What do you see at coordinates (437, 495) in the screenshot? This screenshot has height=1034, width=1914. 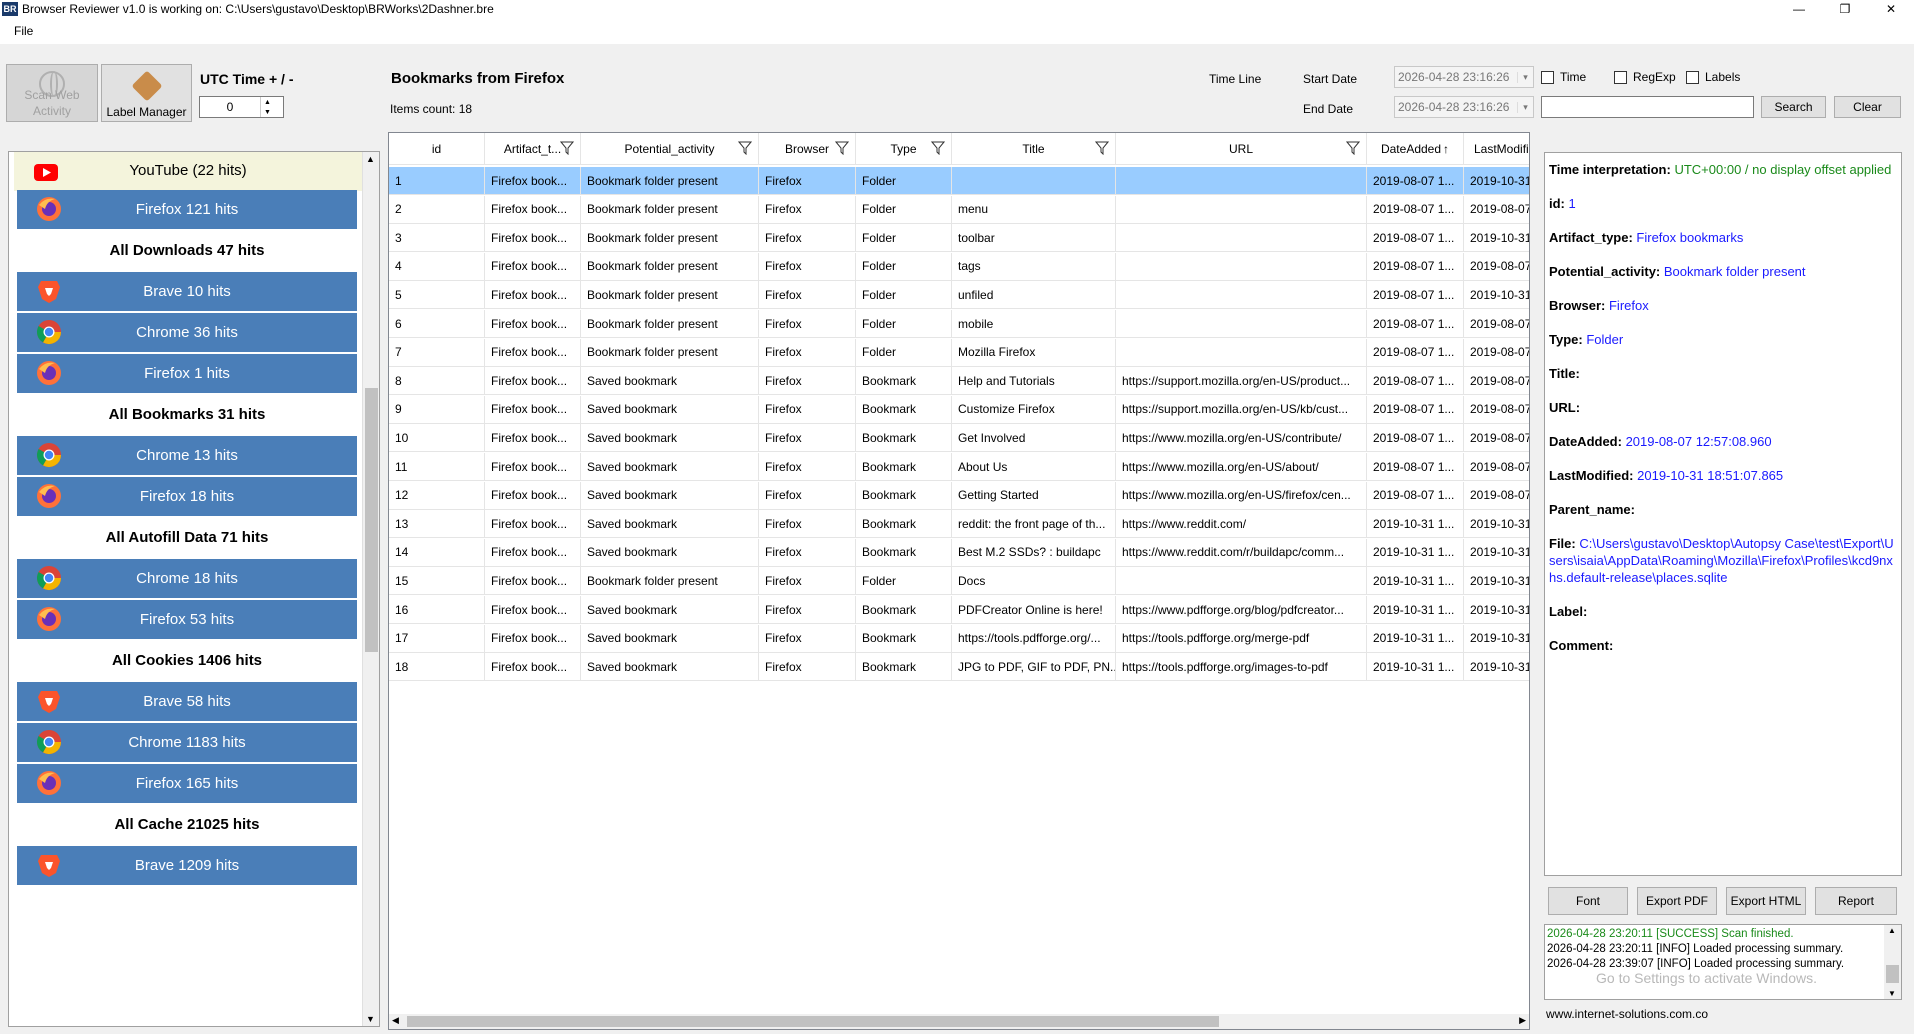 I see `table-cell: 12` at bounding box center [437, 495].